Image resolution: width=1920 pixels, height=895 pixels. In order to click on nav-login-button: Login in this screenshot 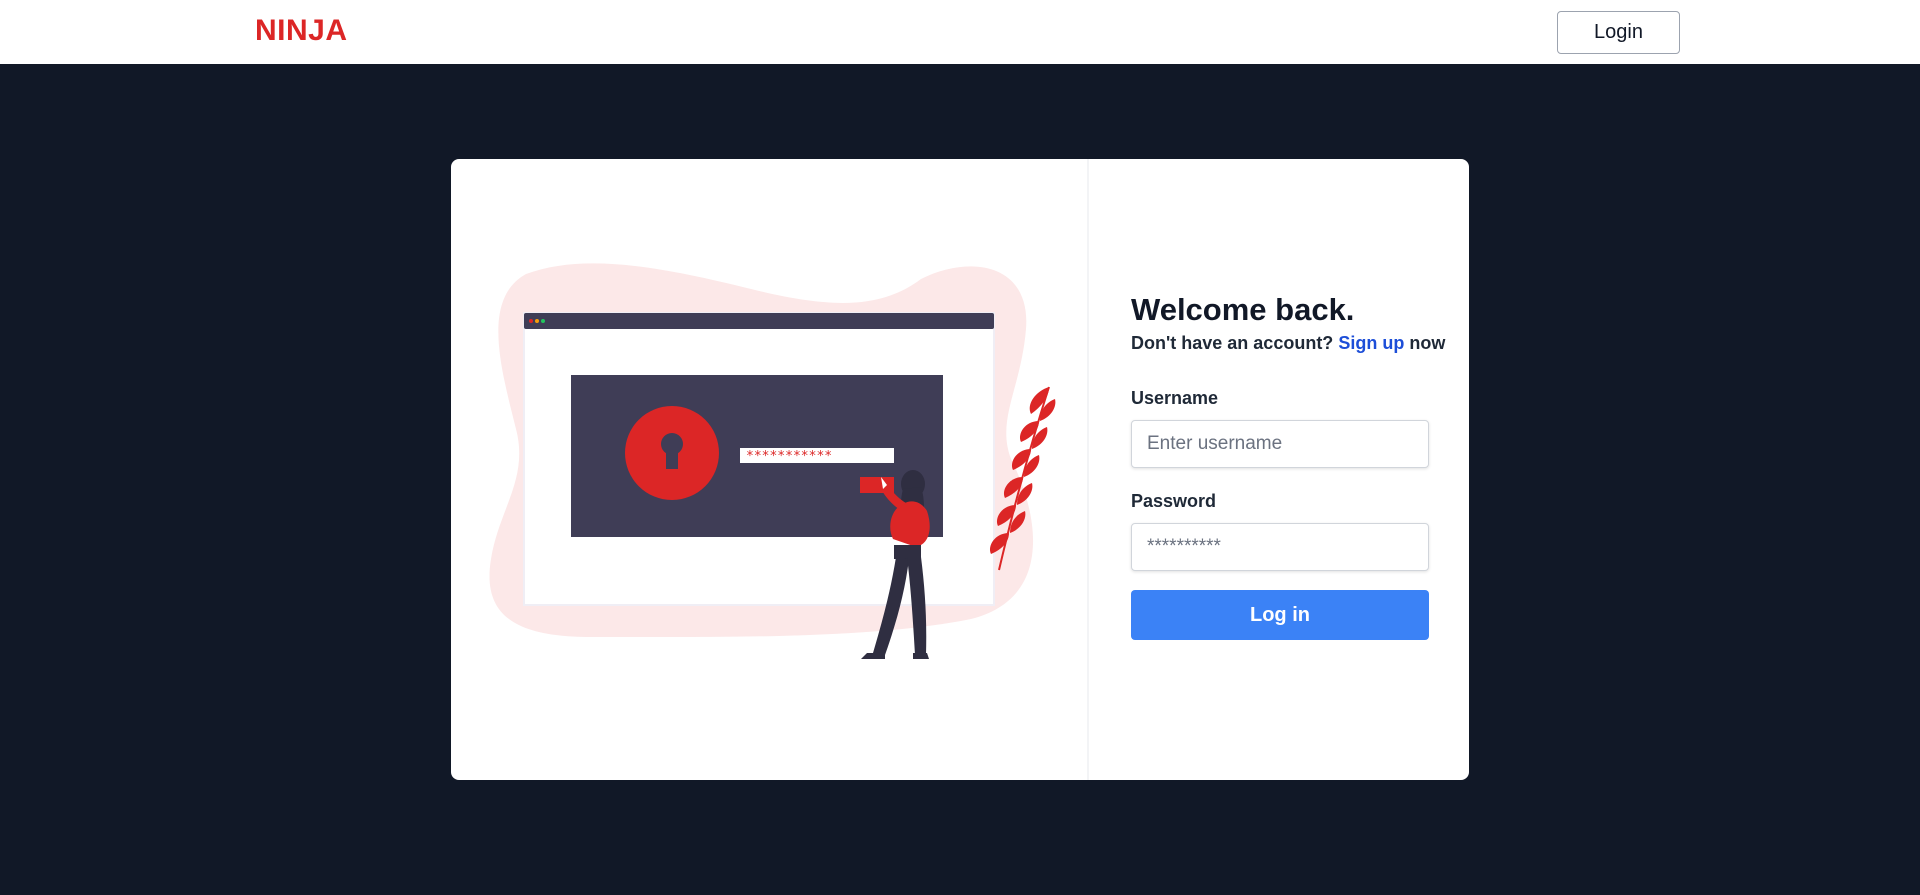, I will do `click(1618, 32)`.